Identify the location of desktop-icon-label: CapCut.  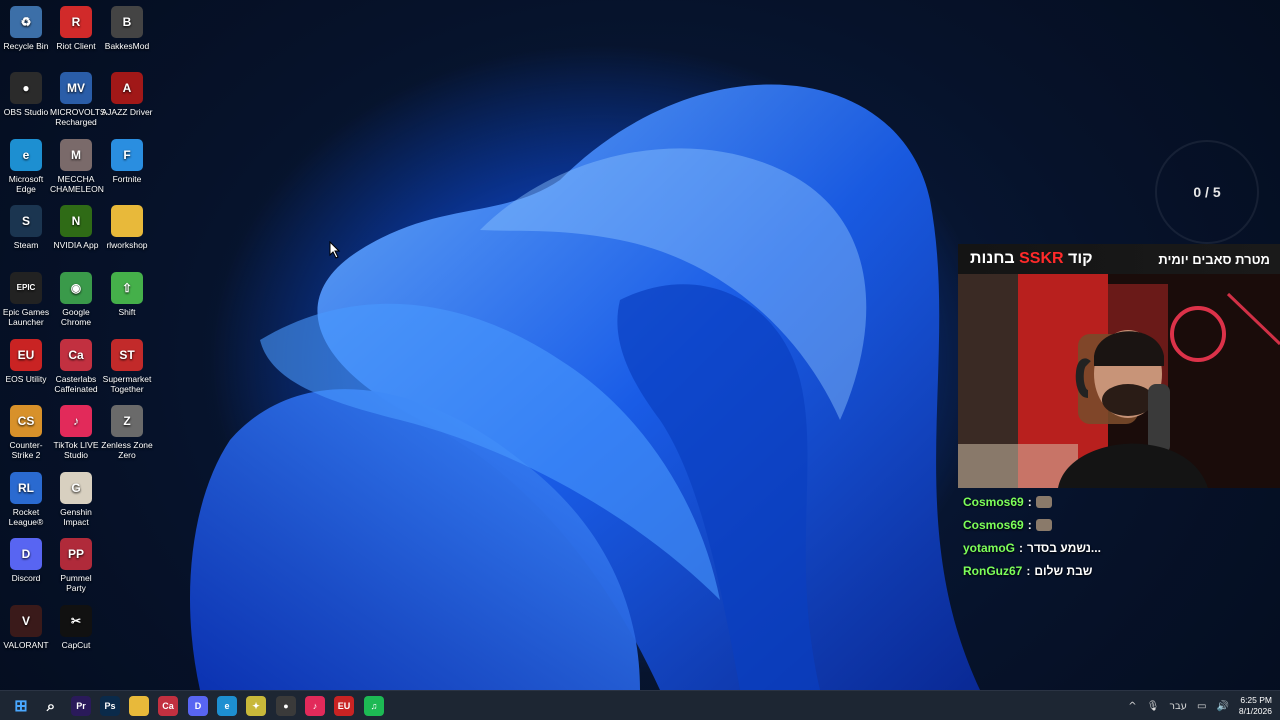
(76, 645).